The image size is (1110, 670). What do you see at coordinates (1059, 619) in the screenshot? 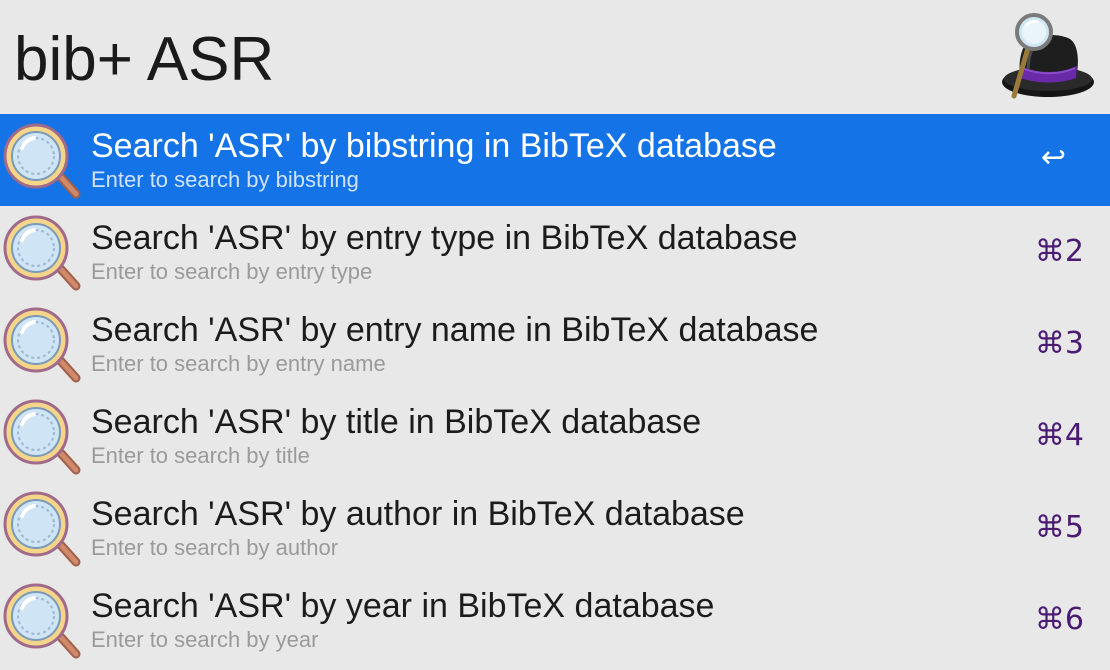
I see `shortcut-label: ⌘6` at bounding box center [1059, 619].